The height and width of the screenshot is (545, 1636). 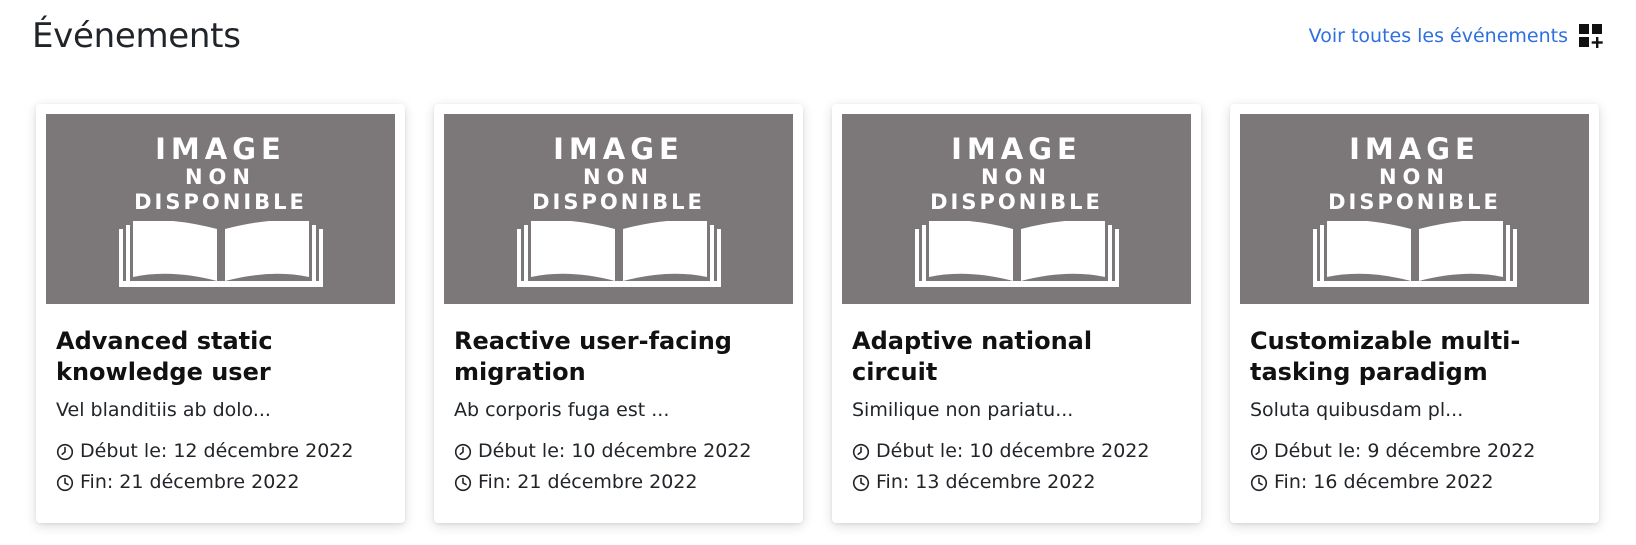 I want to click on see-all-events-link: Voir toutes les événements, so click(x=1456, y=36).